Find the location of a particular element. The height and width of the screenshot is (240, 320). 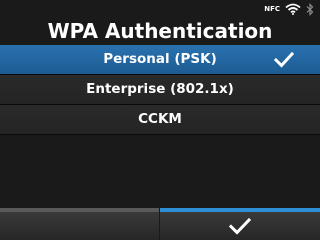

option-cckm: CCKM is located at coordinates (160, 120).